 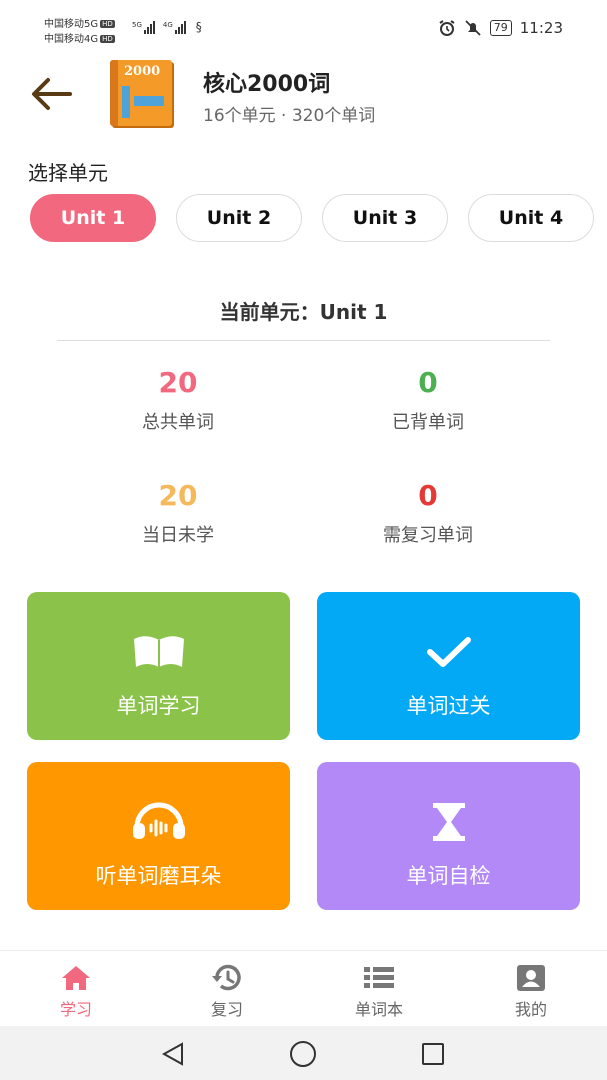 I want to click on stat-label: 当日未学, so click(x=178, y=535).